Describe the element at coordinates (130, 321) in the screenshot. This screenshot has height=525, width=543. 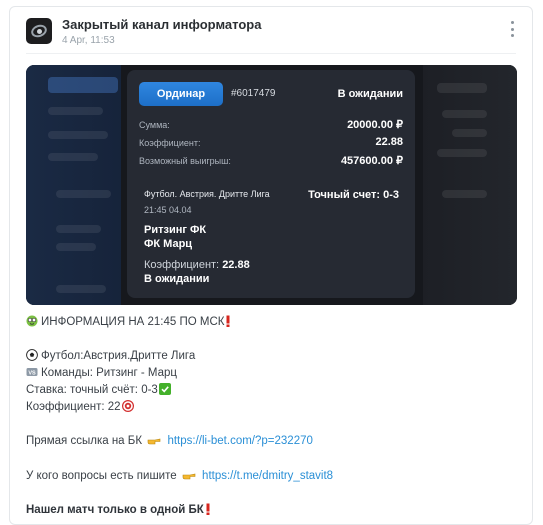
I see `info-line: ИНФОРМАЦИЯ НА 21:45 ПО МСК` at that location.